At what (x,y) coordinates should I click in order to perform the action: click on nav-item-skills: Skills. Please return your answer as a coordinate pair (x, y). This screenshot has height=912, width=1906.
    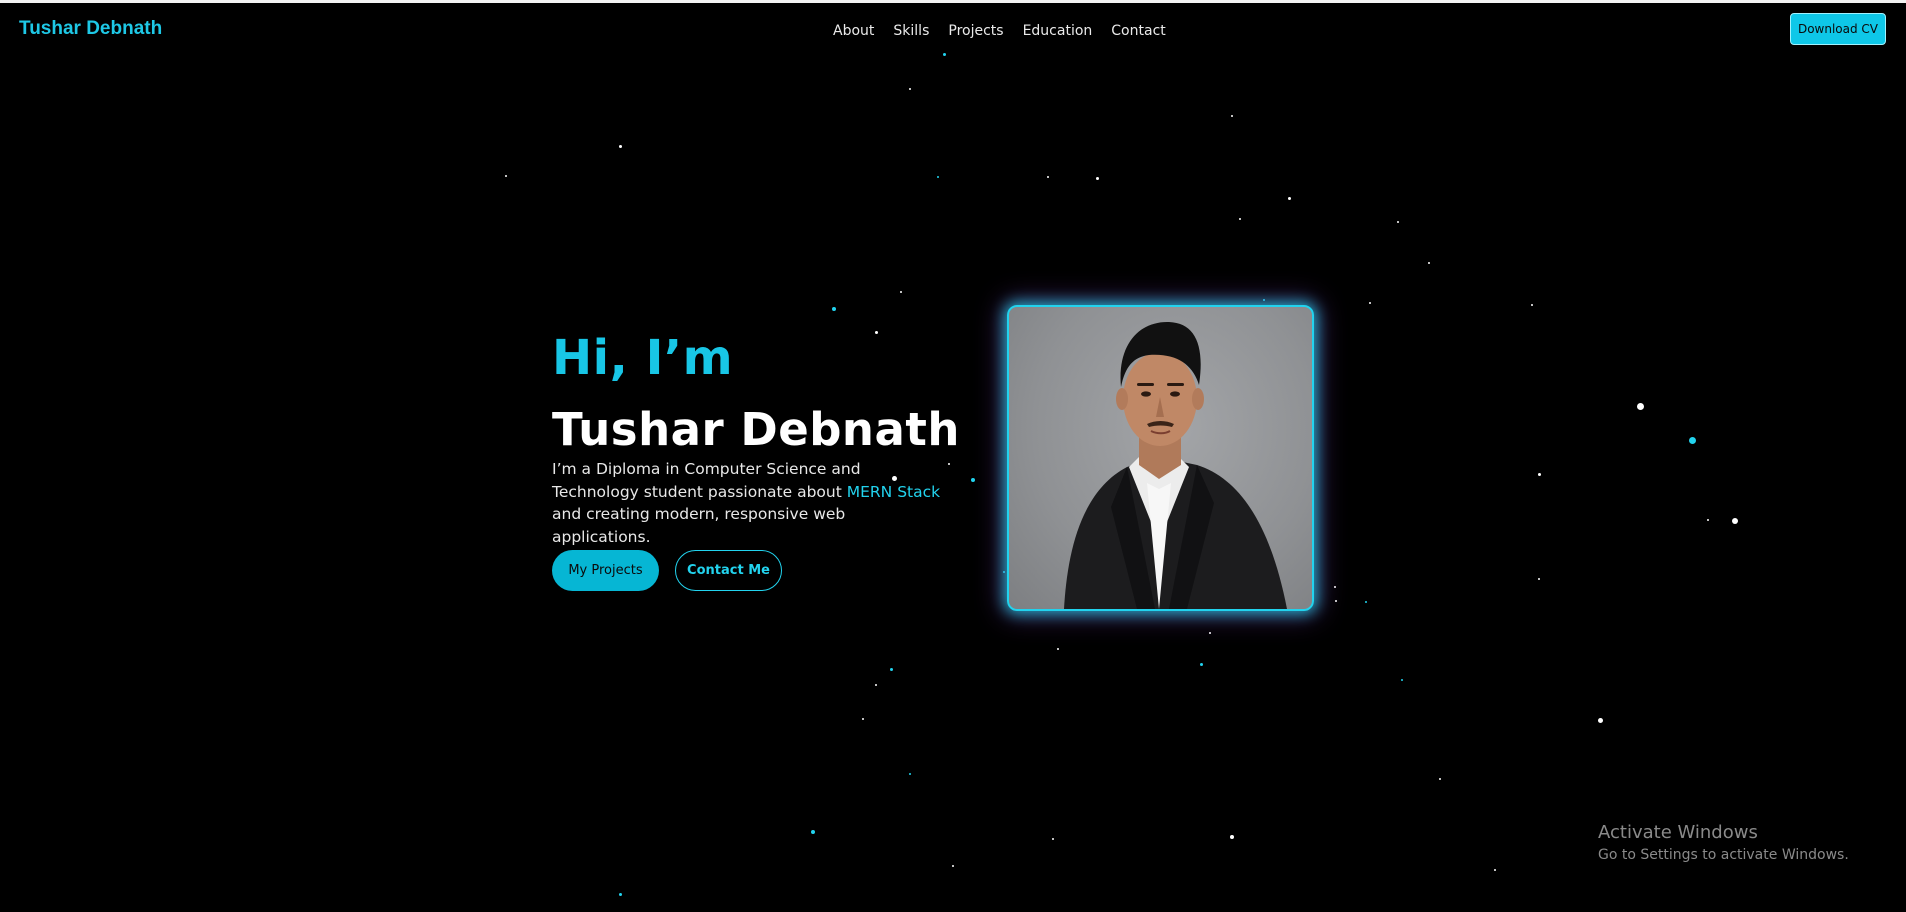
    Looking at the image, I should click on (911, 31).